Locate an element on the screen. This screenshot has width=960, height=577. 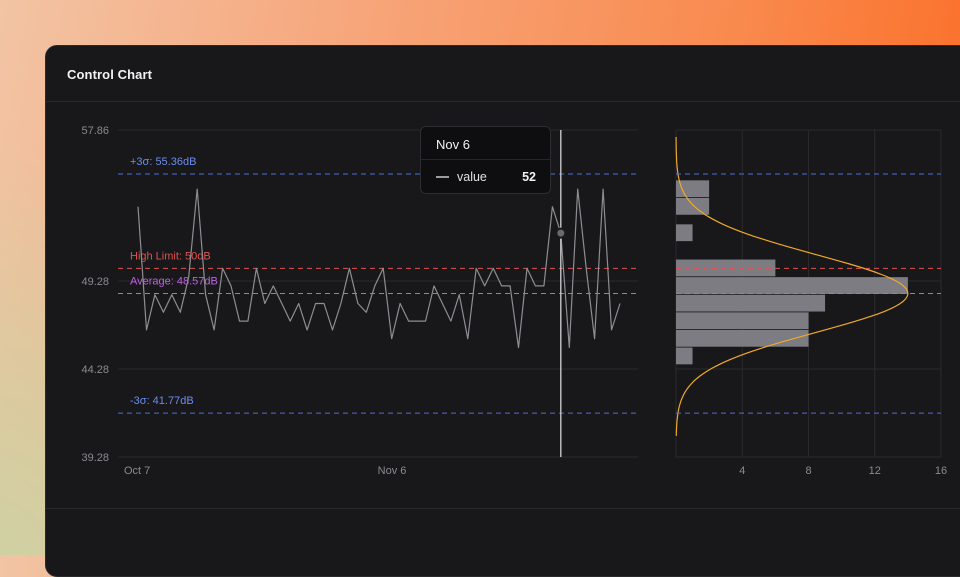
histogram-x-tick-label: 16 is located at coordinates (941, 471).